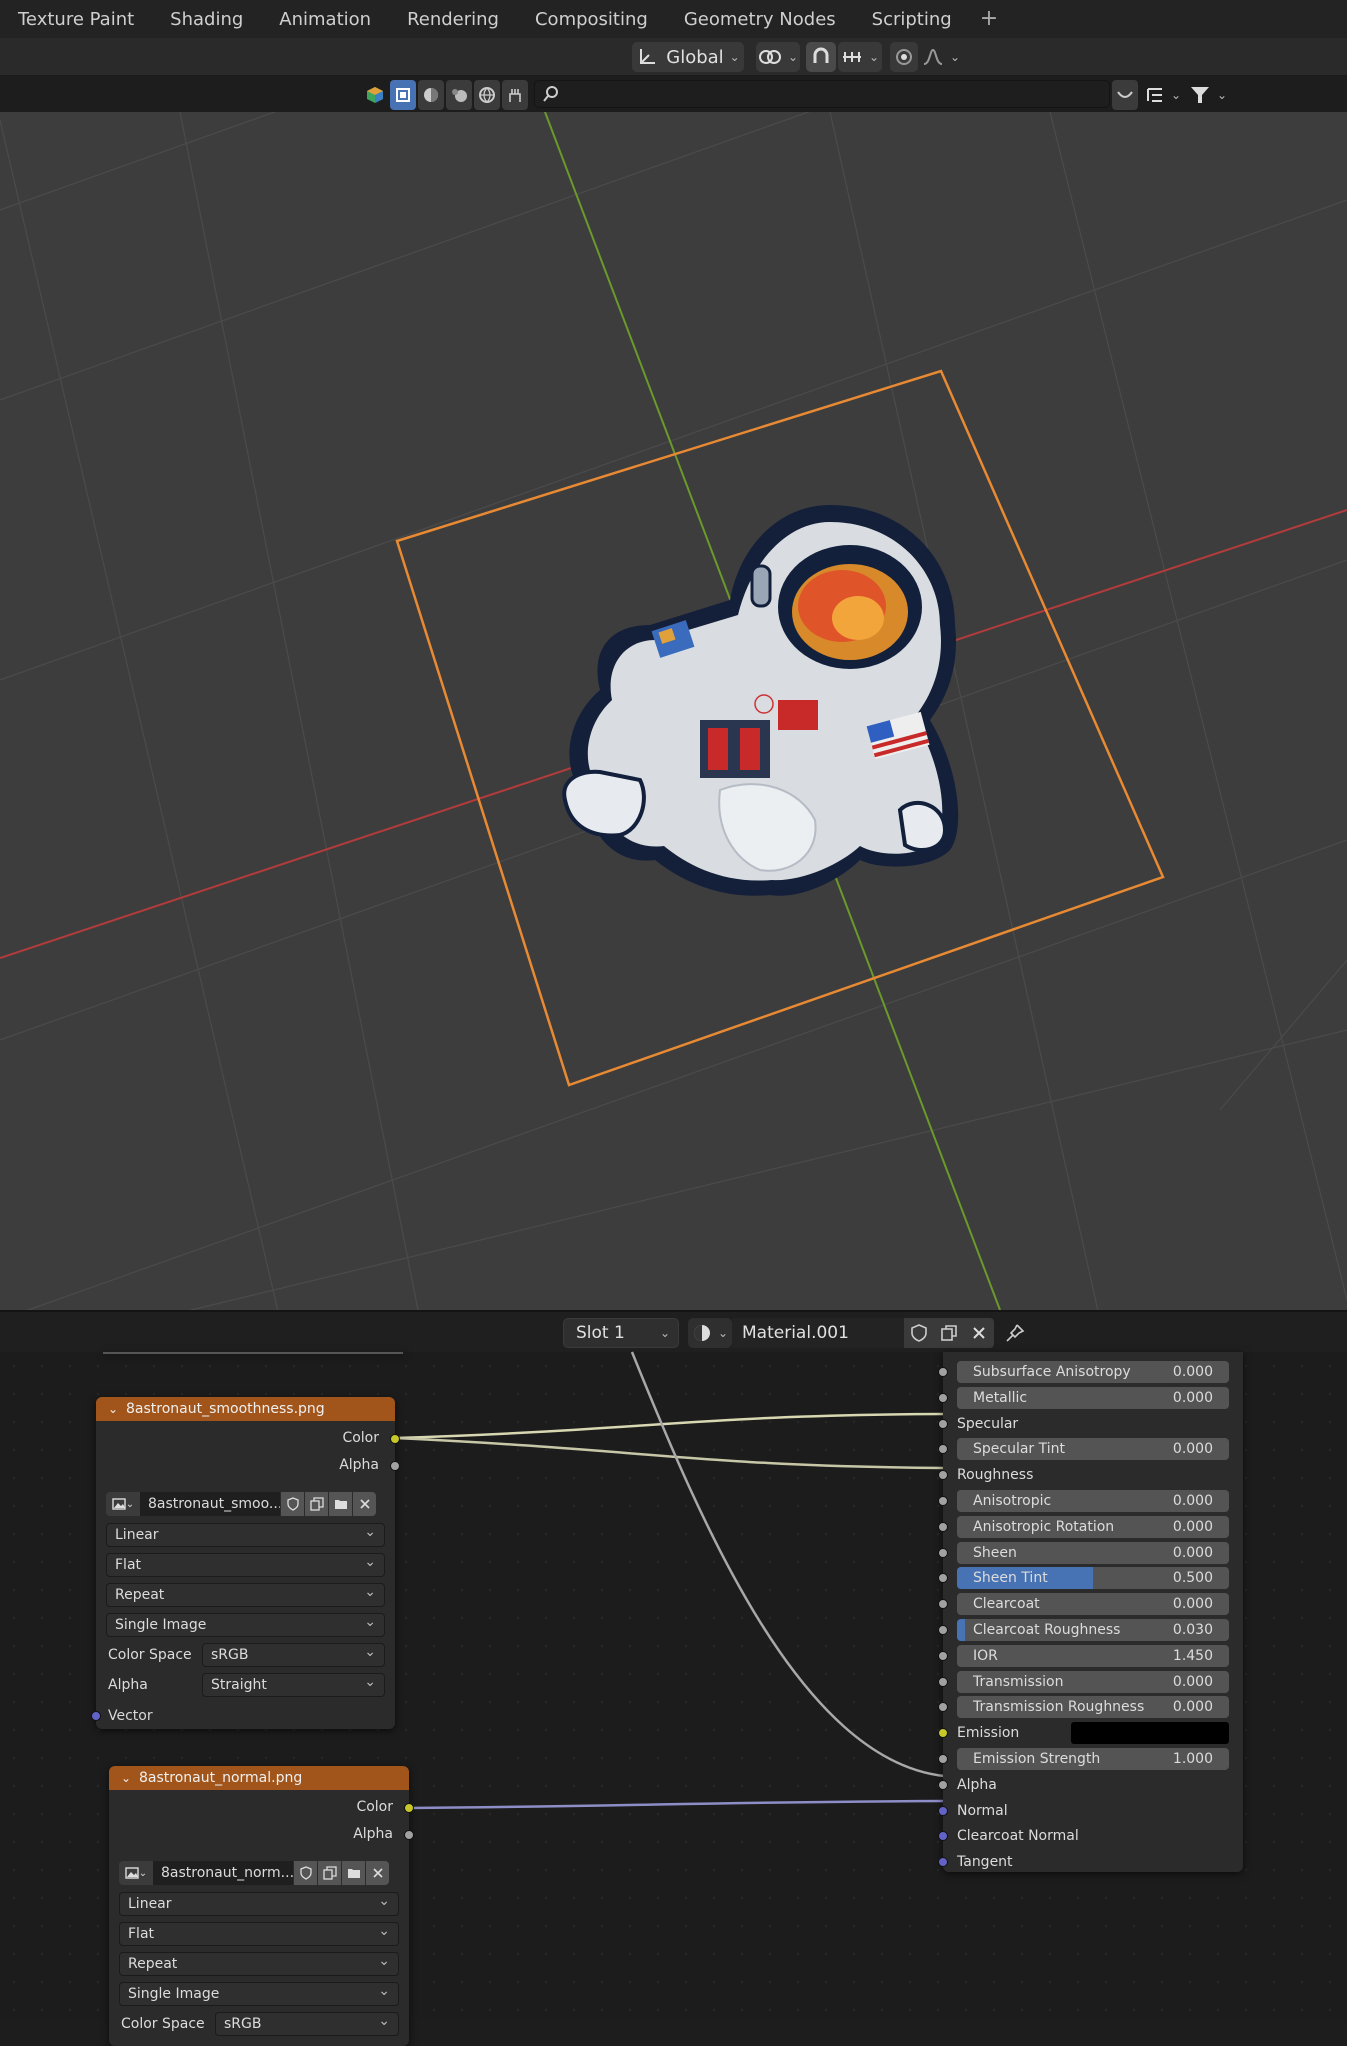  What do you see at coordinates (293, 1684) in the screenshot?
I see `alpha-mode-dropdown: Straight` at bounding box center [293, 1684].